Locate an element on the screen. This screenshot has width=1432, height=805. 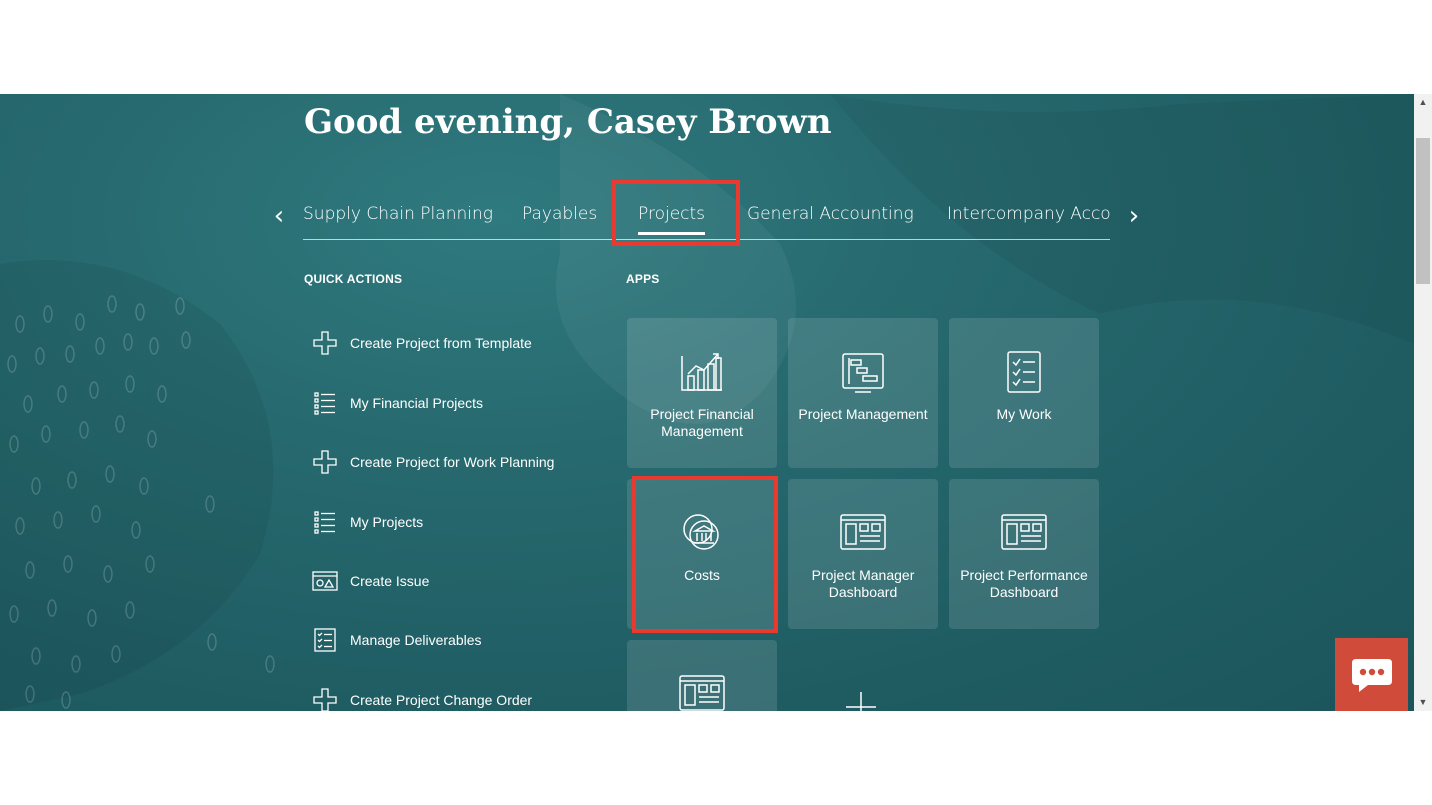
quick-action-my-financial-projects: My Financial Projects is located at coordinates (397, 403).